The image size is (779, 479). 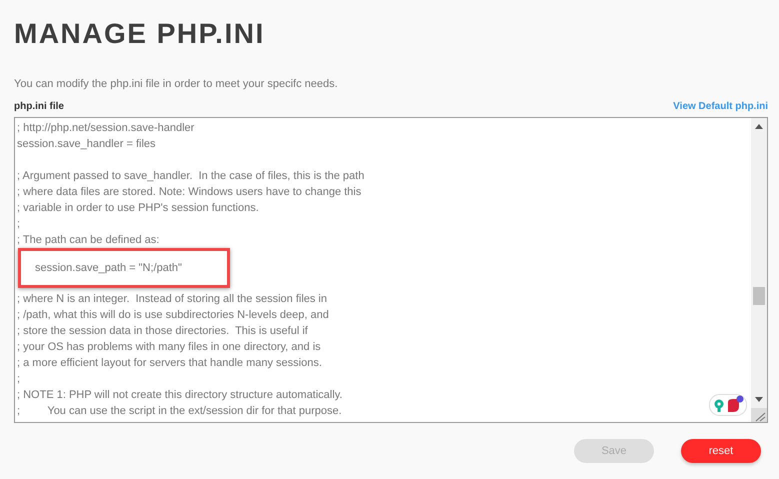 I want to click on resize-grip-icon, so click(x=759, y=415).